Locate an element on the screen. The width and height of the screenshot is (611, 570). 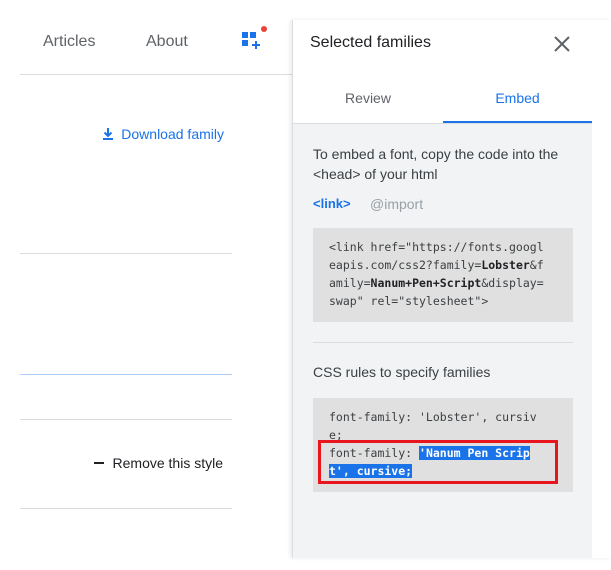
nav-about-link: About is located at coordinates (167, 42).